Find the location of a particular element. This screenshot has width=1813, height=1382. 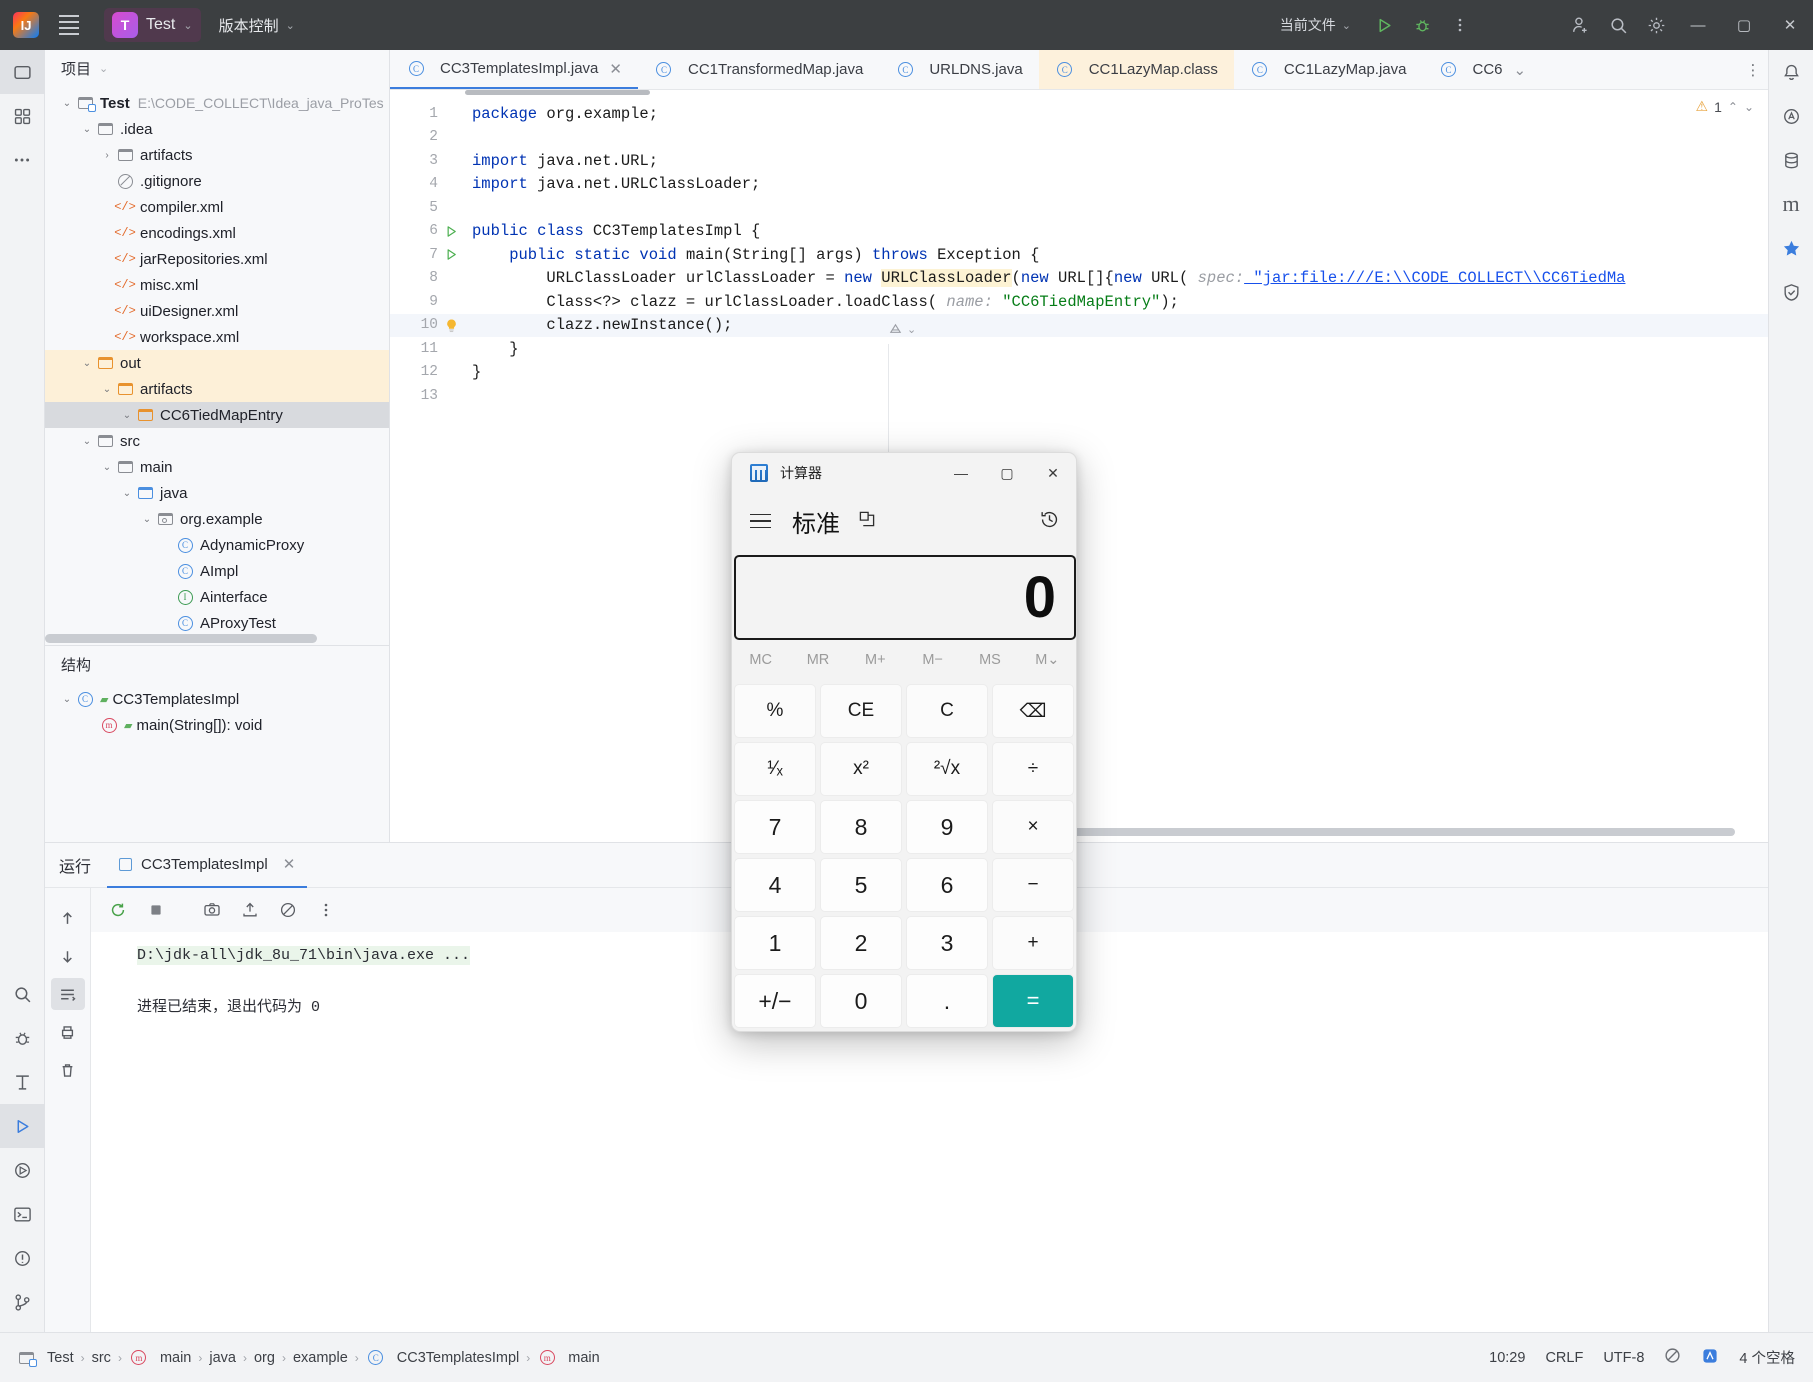

project-tree-hscrollbar is located at coordinates (181, 638).